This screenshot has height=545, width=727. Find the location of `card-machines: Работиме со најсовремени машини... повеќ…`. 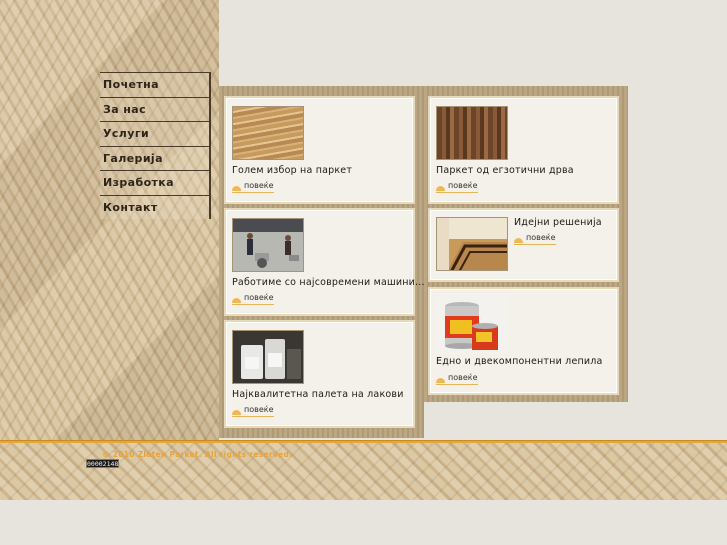

card-machines: Работиме со најсовремени машини... повеќ… is located at coordinates (324, 262).